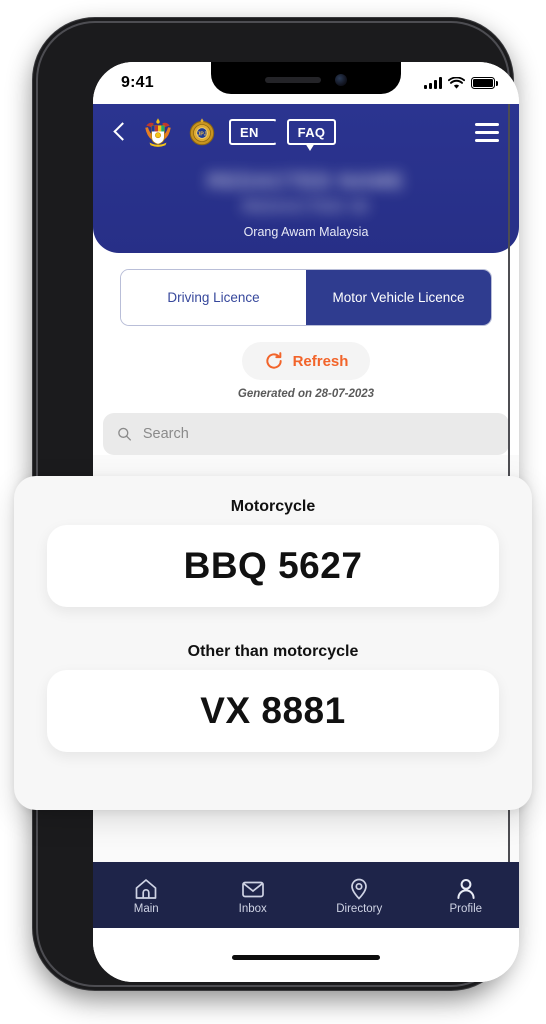 Image resolution: width=546 pixels, height=1024 pixels. Describe the element at coordinates (311, 135) in the screenshot. I see `faq-button: FAQ` at that location.